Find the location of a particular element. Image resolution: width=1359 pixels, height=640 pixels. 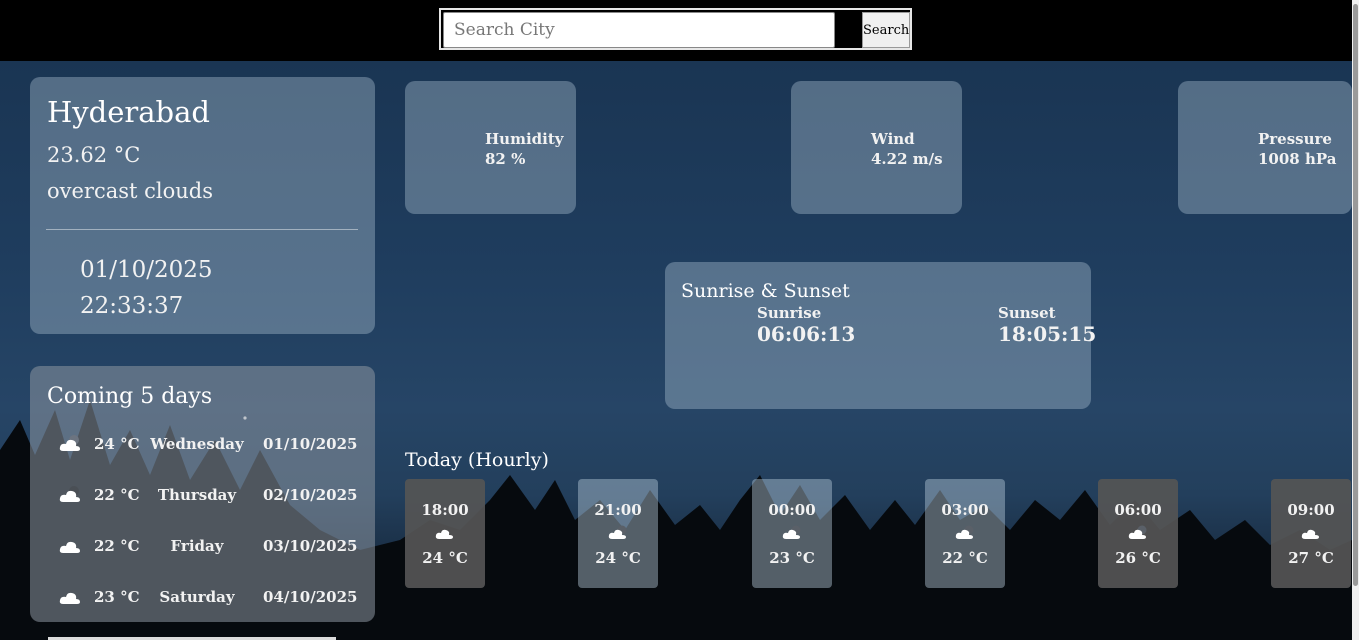

humidity-card: Humidity 82 % is located at coordinates (490, 147).